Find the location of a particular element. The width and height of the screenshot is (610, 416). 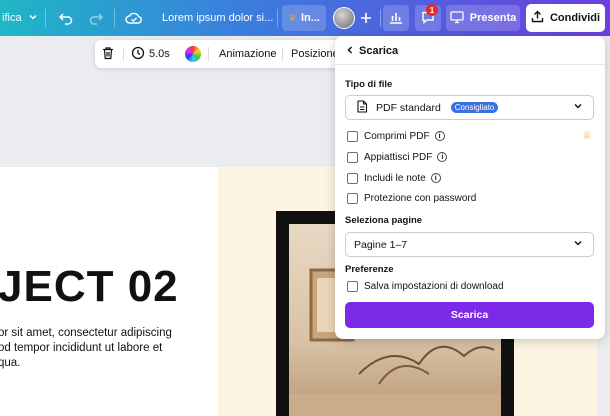

document-icon is located at coordinates (362, 107).